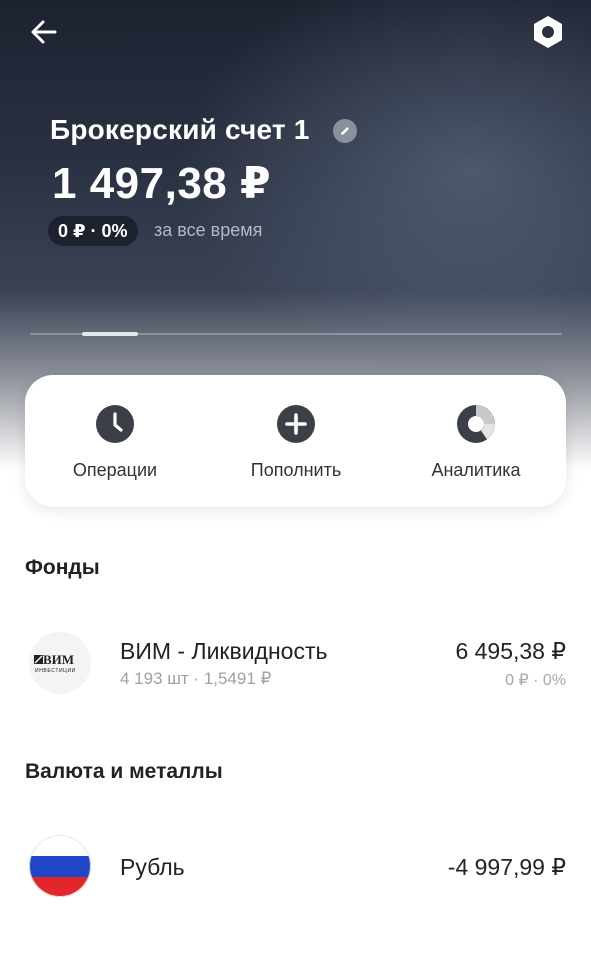  I want to click on edit-account-name-button, so click(345, 131).